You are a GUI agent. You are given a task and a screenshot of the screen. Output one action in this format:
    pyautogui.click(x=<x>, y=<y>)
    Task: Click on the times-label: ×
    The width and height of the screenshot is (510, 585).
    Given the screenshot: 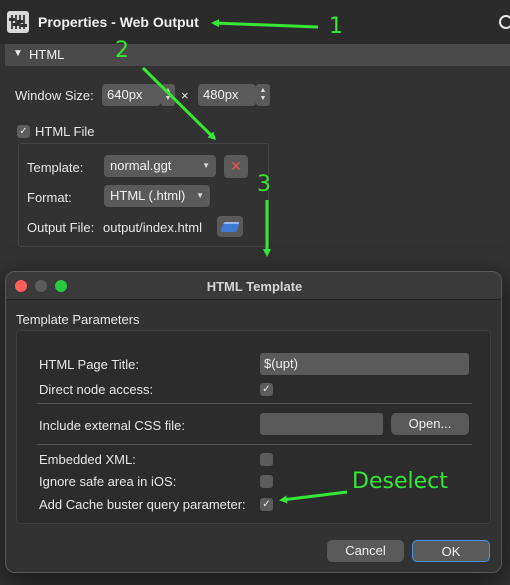 What is the action you would take?
    pyautogui.click(x=185, y=95)
    